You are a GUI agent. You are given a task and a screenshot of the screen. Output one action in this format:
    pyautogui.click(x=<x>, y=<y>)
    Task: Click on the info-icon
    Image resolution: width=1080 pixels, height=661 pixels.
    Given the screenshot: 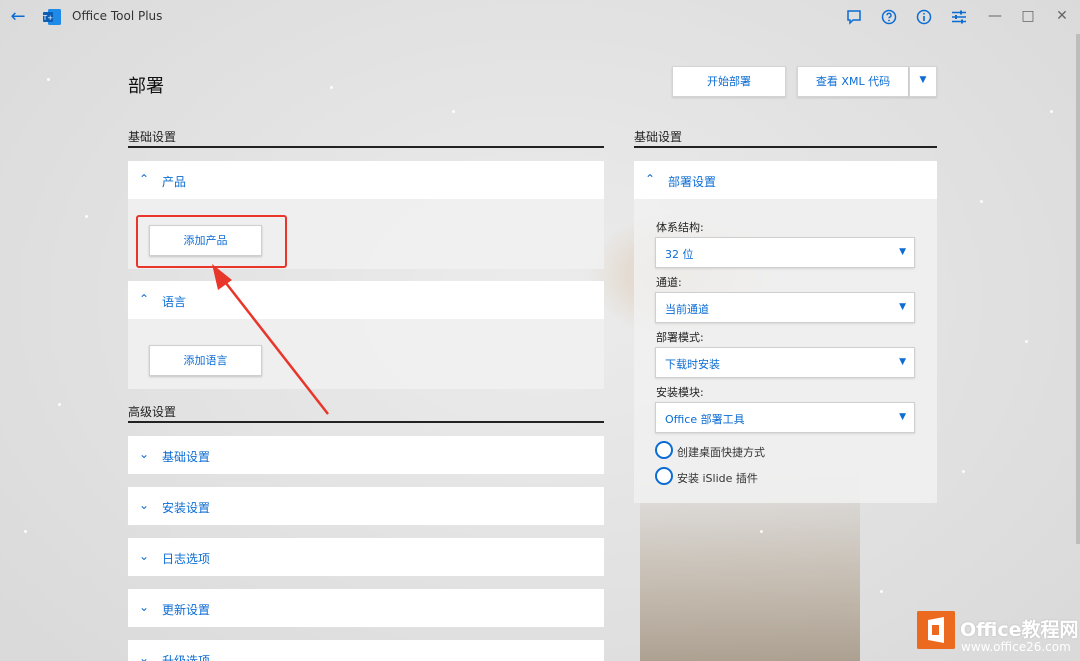 What is the action you would take?
    pyautogui.click(x=924, y=17)
    